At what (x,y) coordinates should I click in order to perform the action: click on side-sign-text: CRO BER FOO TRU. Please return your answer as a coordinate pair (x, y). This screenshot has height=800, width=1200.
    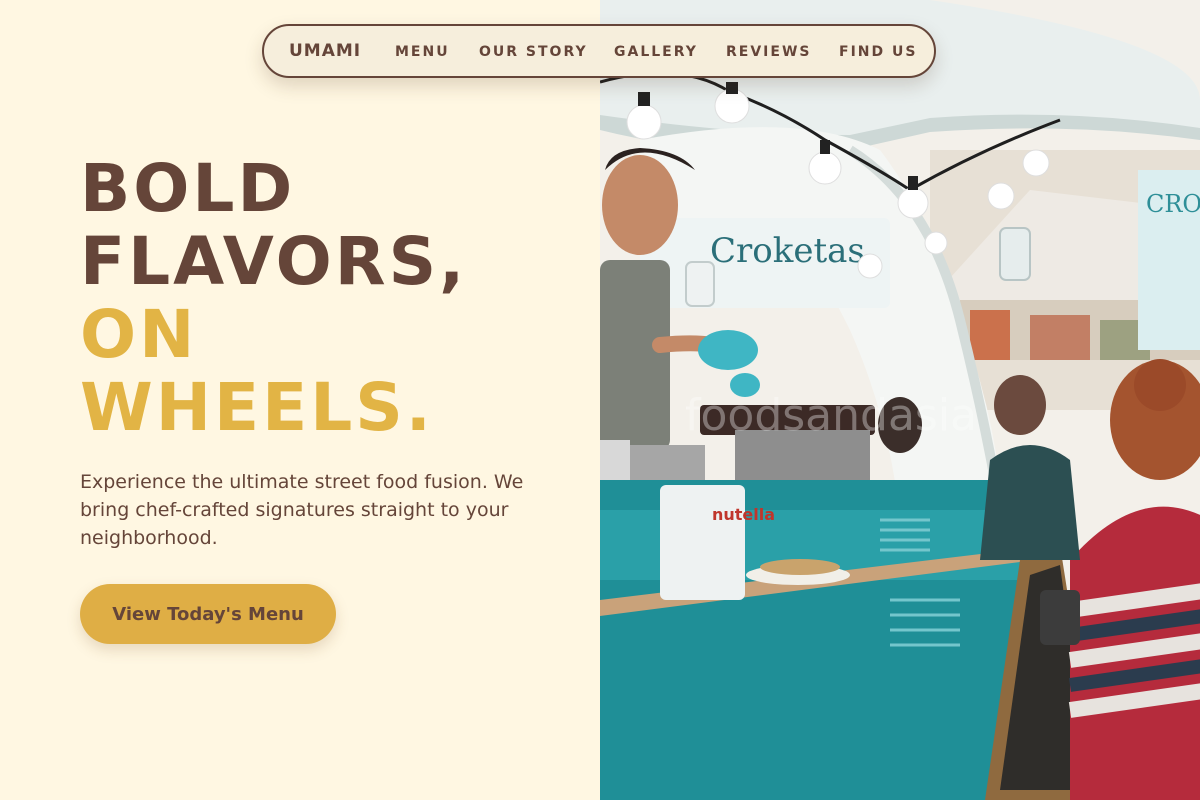
    Looking at the image, I should click on (1173, 204).